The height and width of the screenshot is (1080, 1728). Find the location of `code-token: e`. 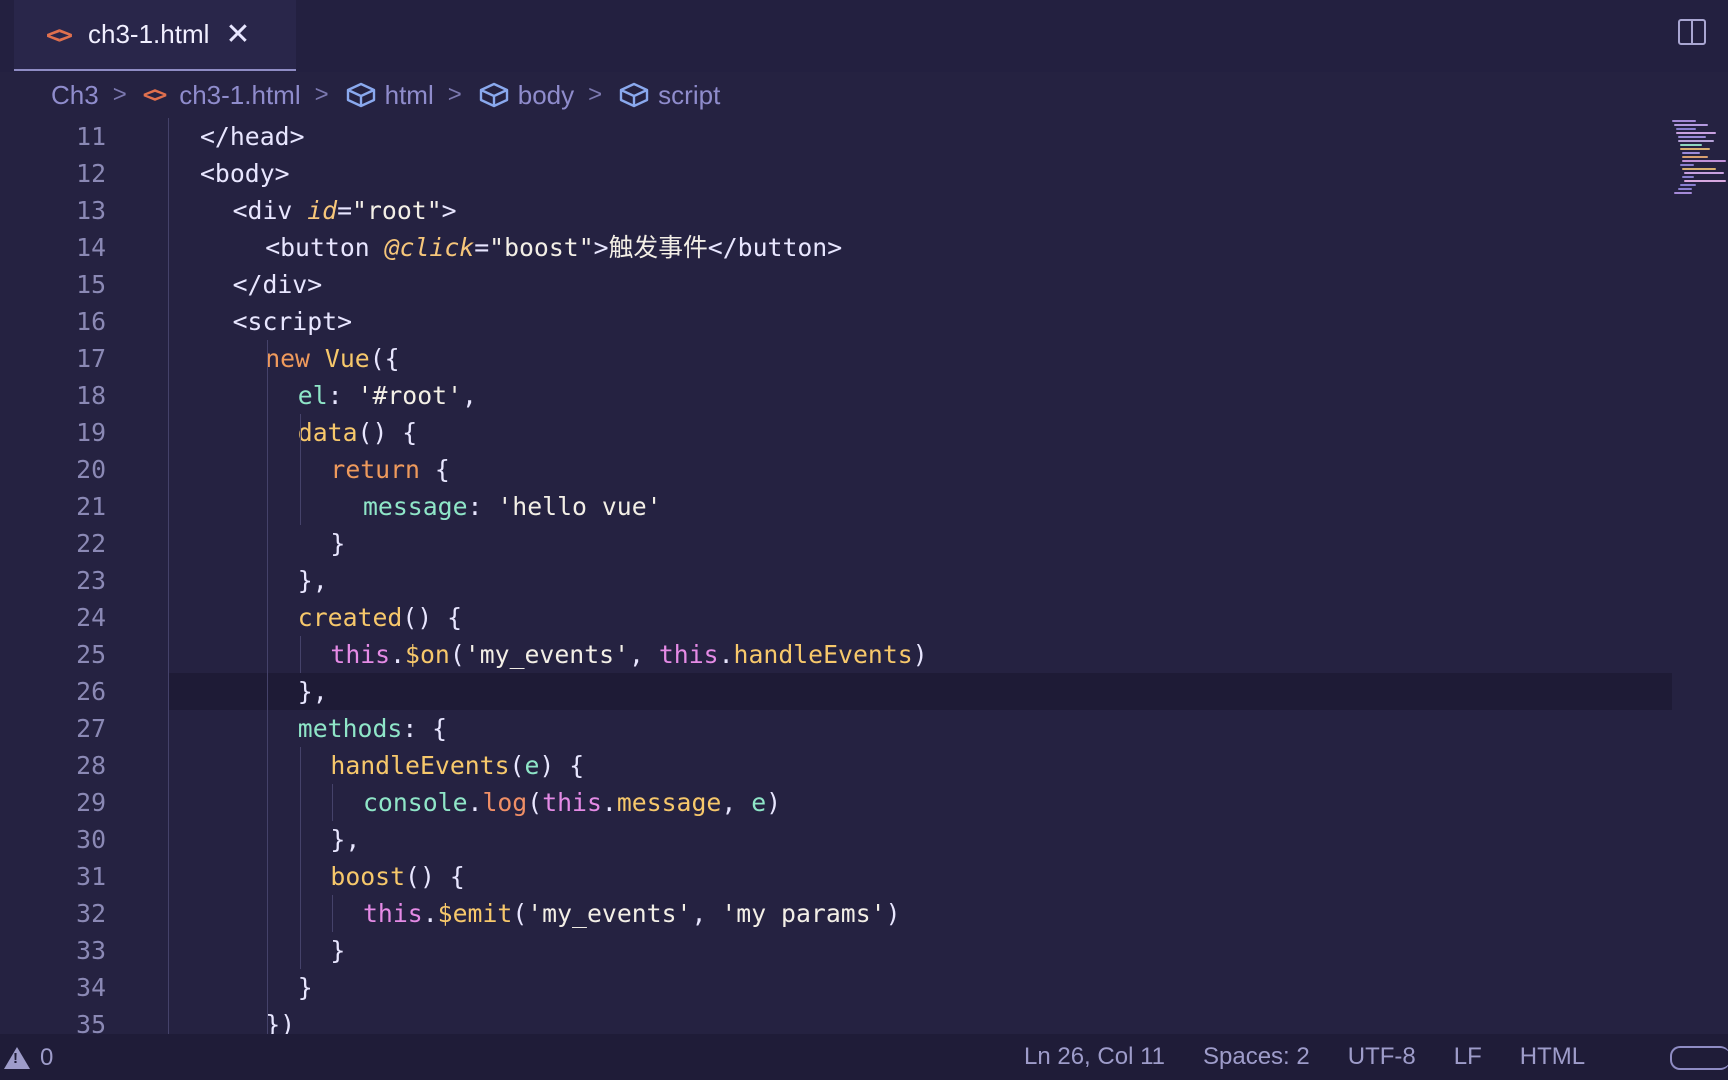

code-token: e is located at coordinates (759, 802).